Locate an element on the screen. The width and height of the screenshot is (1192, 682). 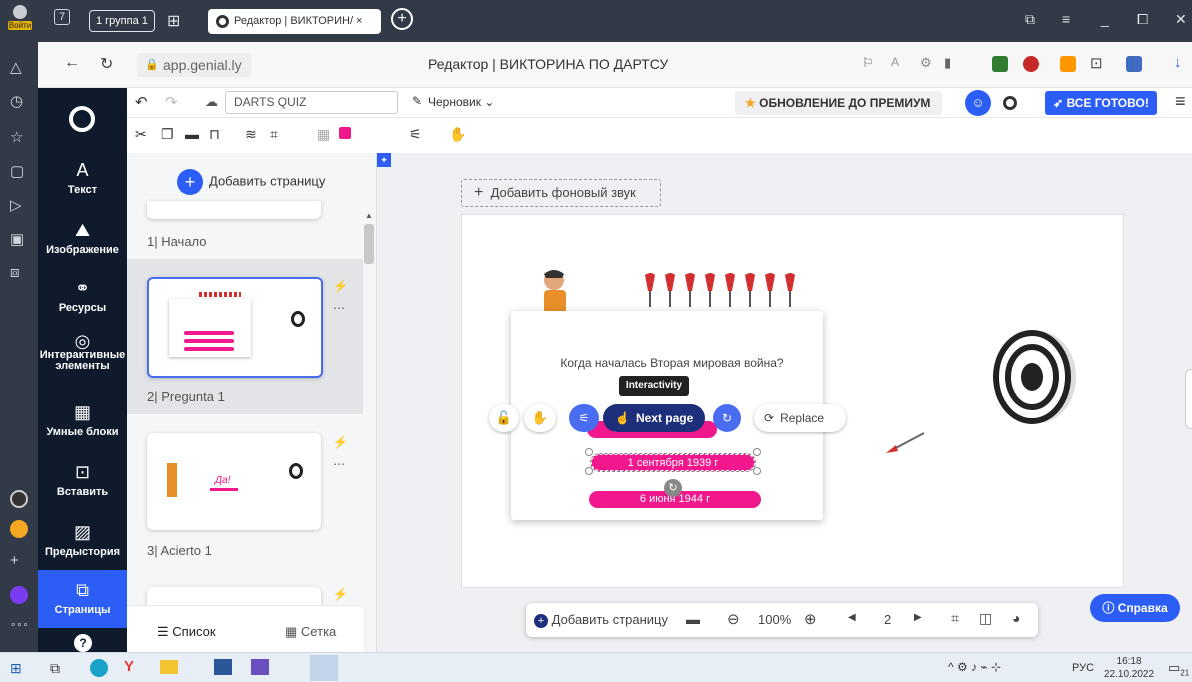
element-lock-button: 🔓 is located at coordinates (504, 418).